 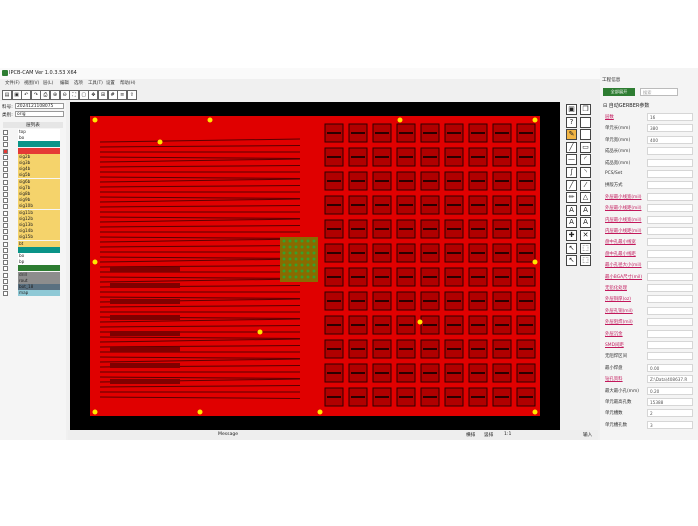 What do you see at coordinates (488, 435) in the screenshot?
I see `layout-v-button: 竖排` at bounding box center [488, 435].